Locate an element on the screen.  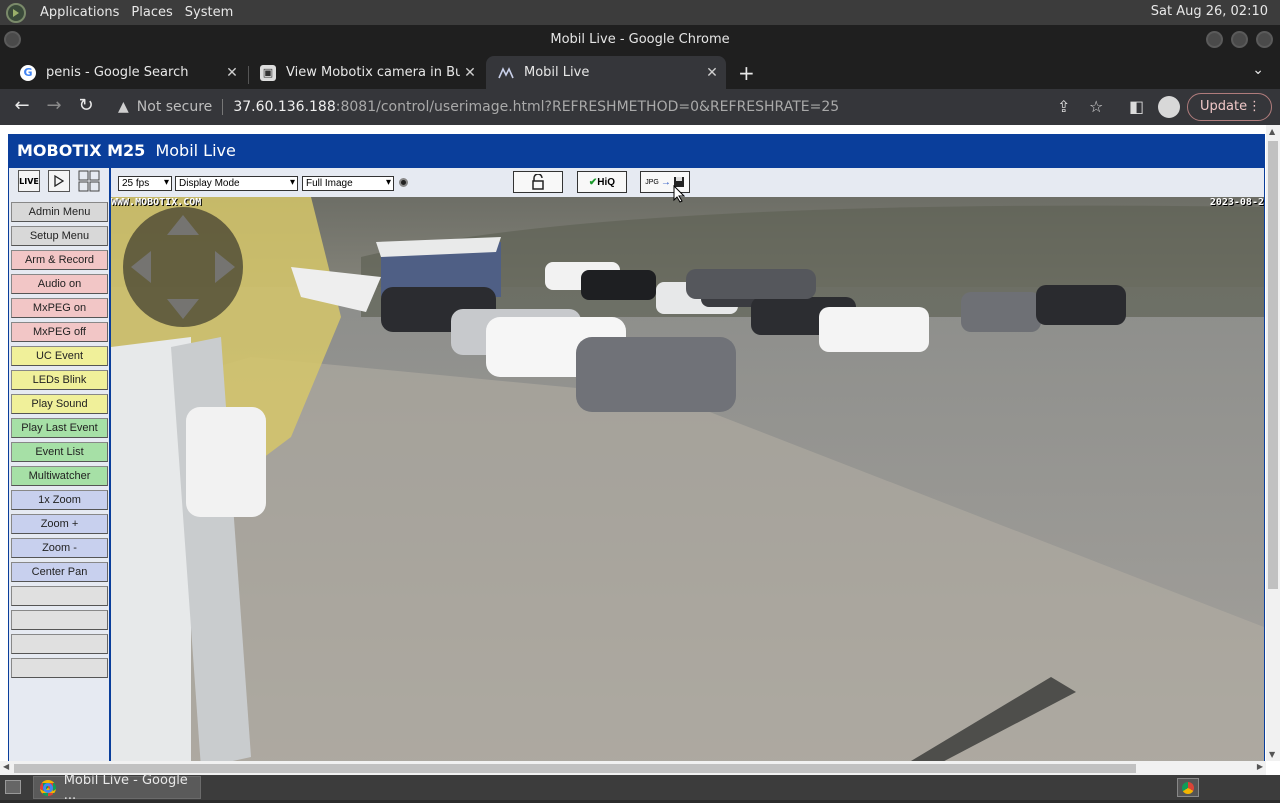
vertical-scrollbar: ▲ ▼ is located at coordinates (1273, 443).